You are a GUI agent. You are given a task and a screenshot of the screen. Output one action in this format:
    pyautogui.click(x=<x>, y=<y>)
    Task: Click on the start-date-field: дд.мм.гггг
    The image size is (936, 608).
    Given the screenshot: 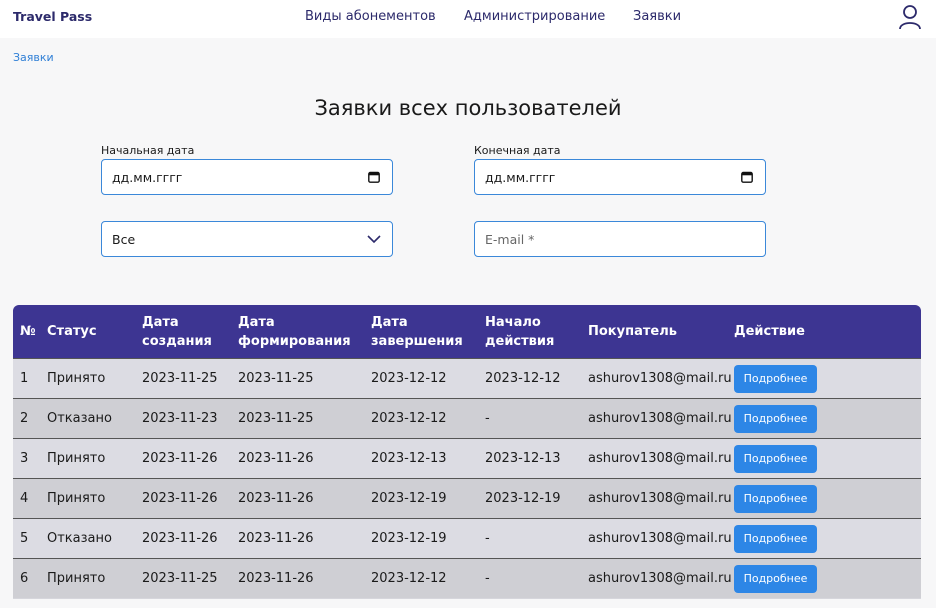 What is the action you would take?
    pyautogui.click(x=247, y=177)
    